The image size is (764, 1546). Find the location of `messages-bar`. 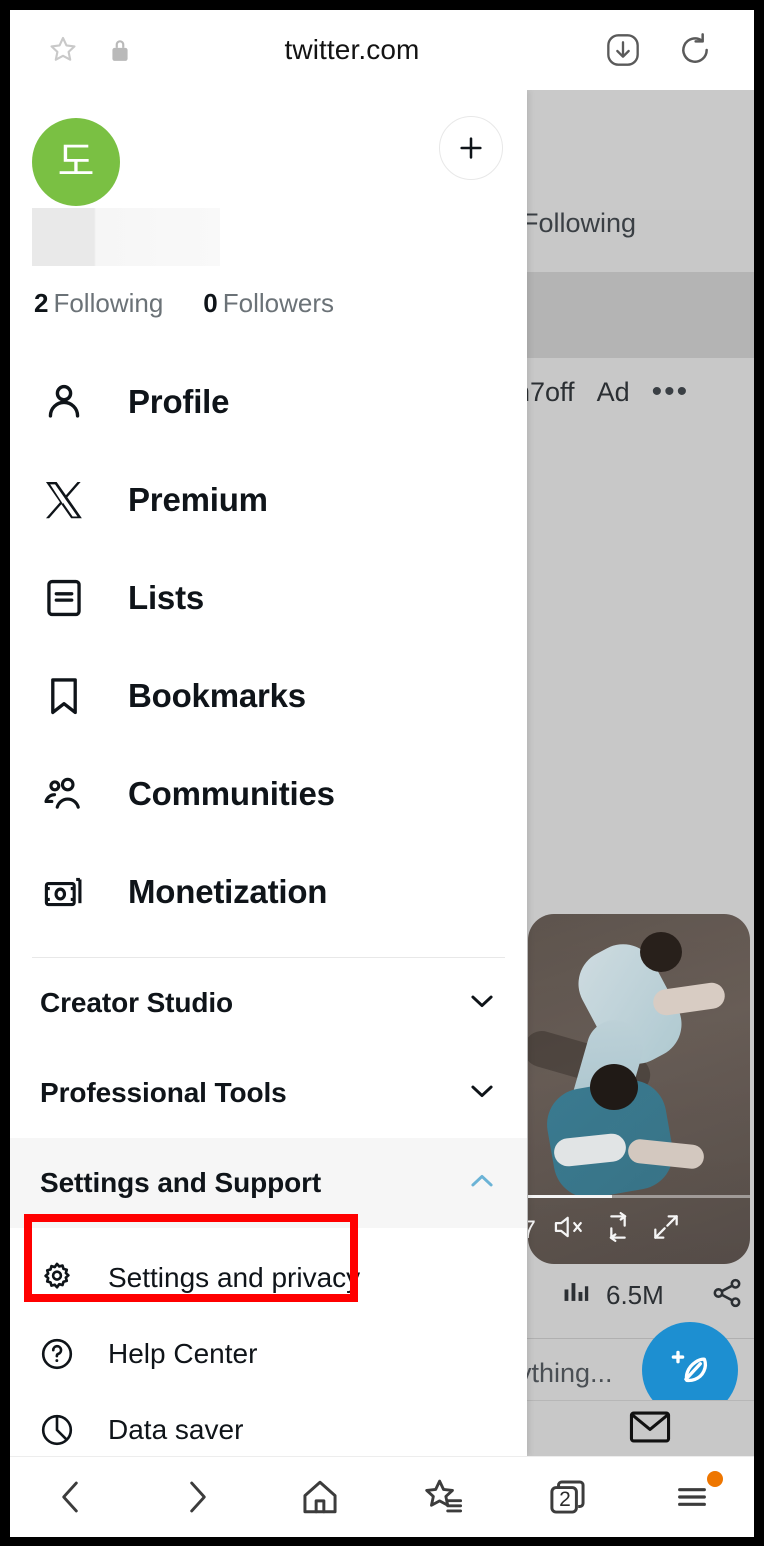

messages-bar is located at coordinates (640, 1428).